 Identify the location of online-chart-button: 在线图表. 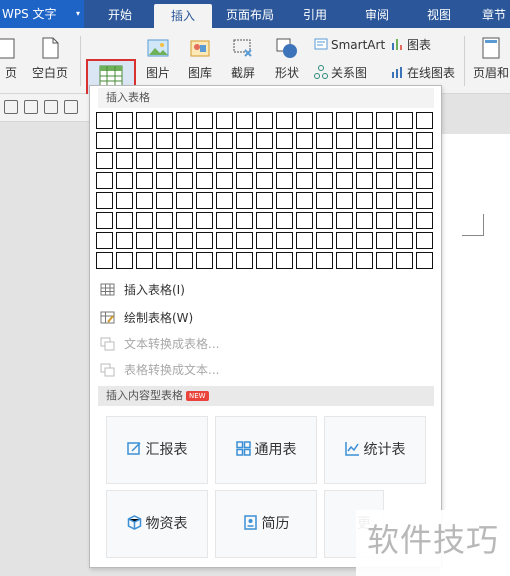
(422, 73).